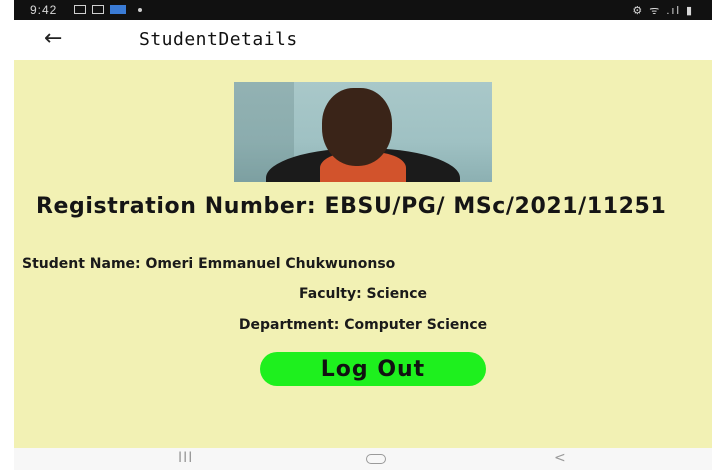  What do you see at coordinates (98, 9) in the screenshot?
I see `message-icon` at bounding box center [98, 9].